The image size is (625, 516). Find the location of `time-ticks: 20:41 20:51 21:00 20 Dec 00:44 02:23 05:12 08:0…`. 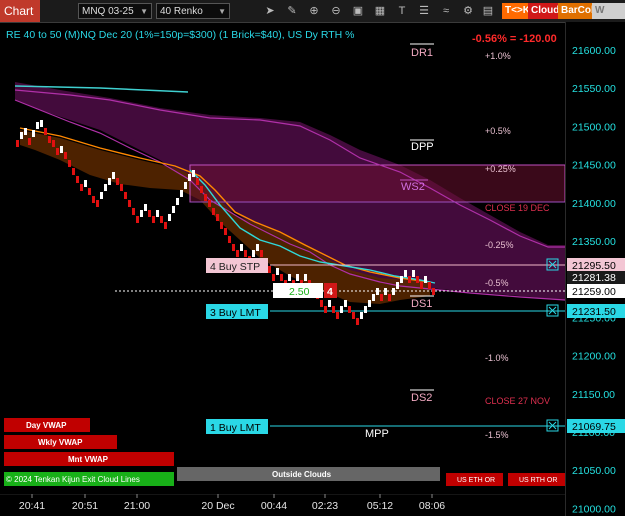

time-ticks: 20:41 20:51 21:00 20 Dec 00:44 02:23 05:12 08:0… is located at coordinates (232, 503).